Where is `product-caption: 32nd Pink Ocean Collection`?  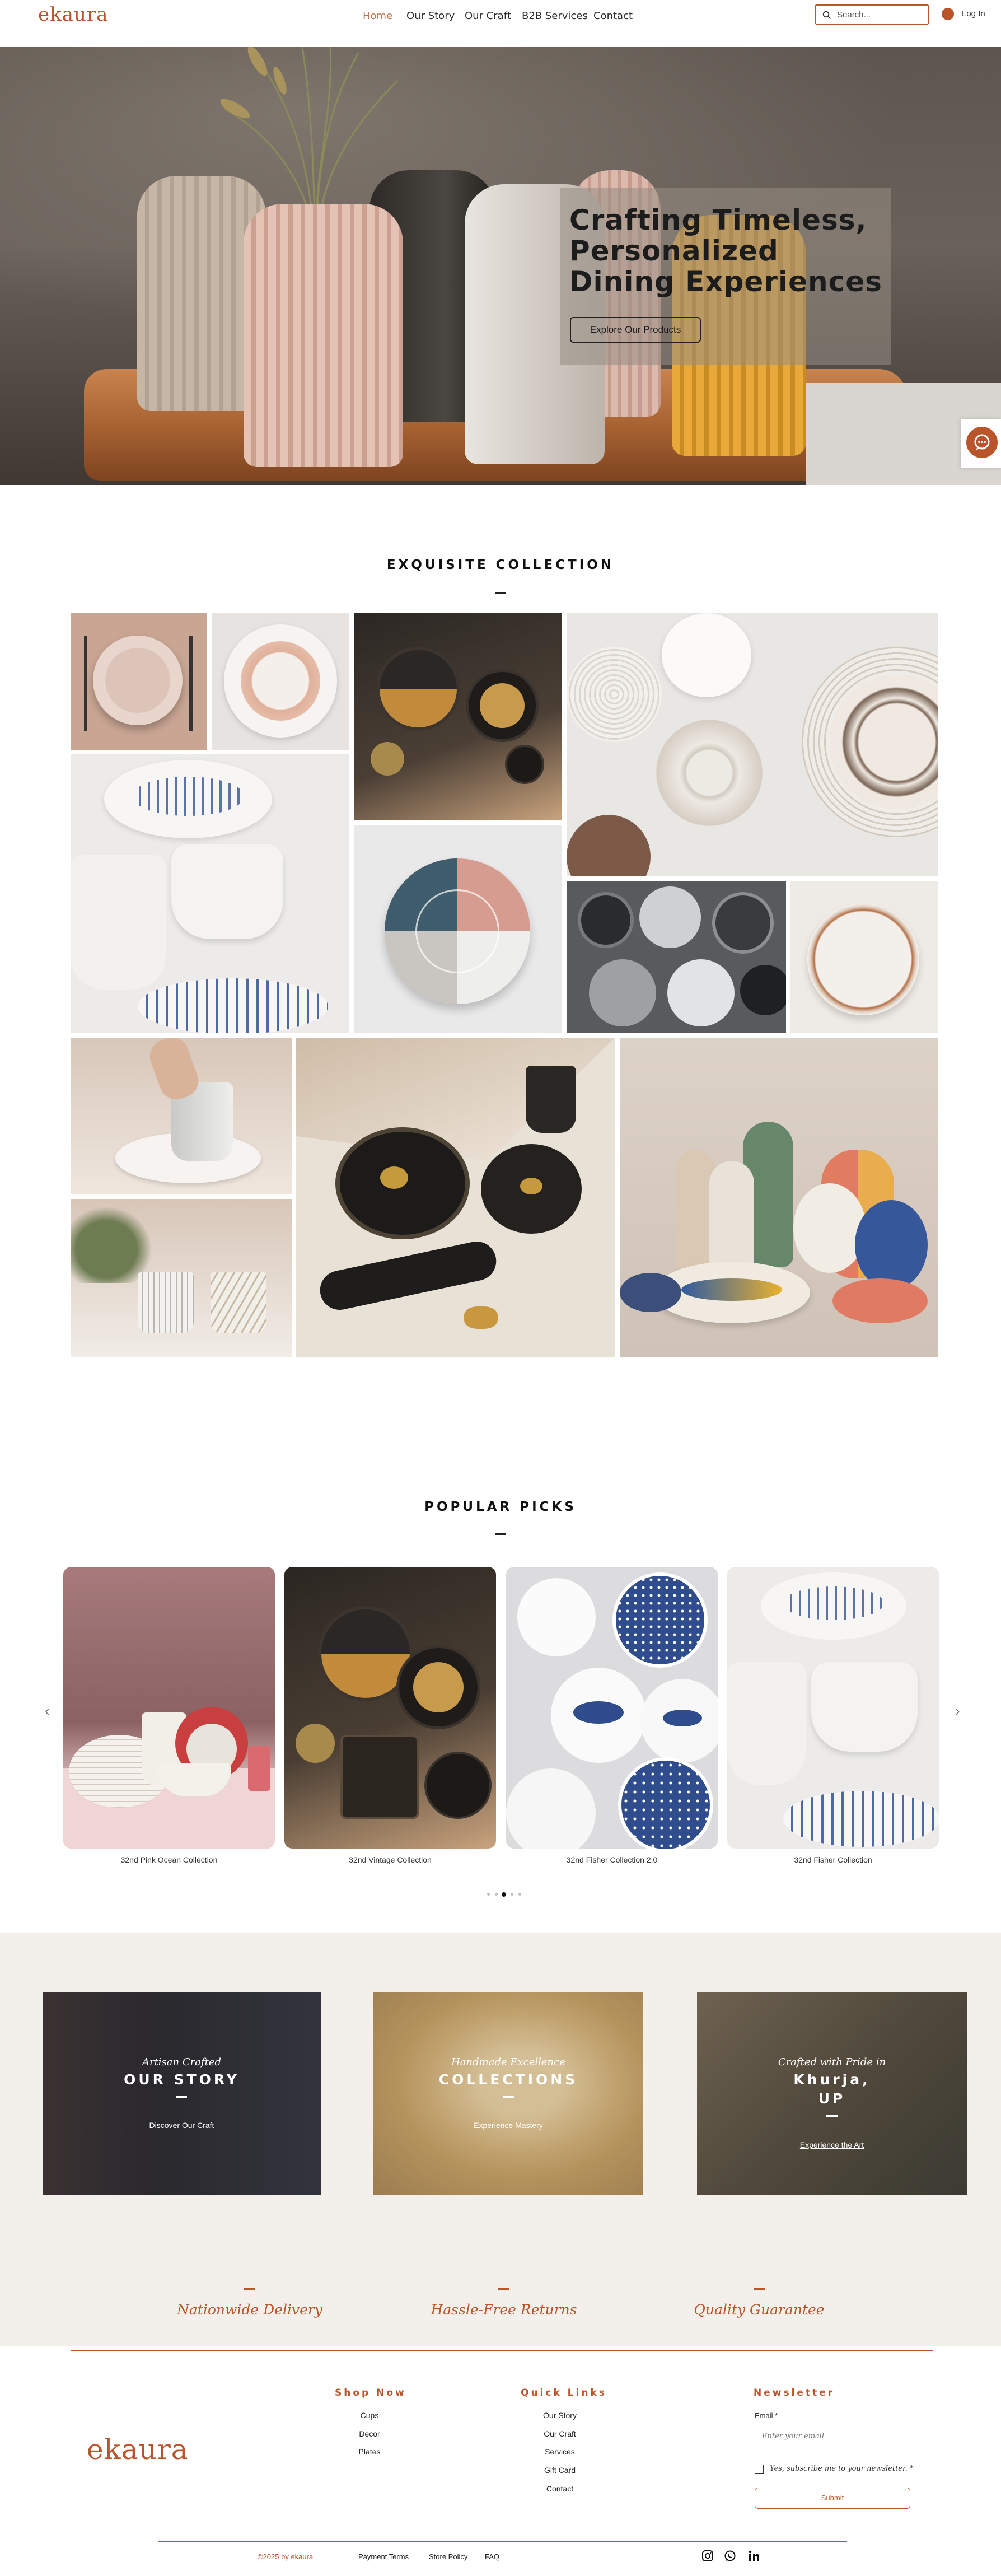 product-caption: 32nd Pink Ocean Collection is located at coordinates (169, 1860).